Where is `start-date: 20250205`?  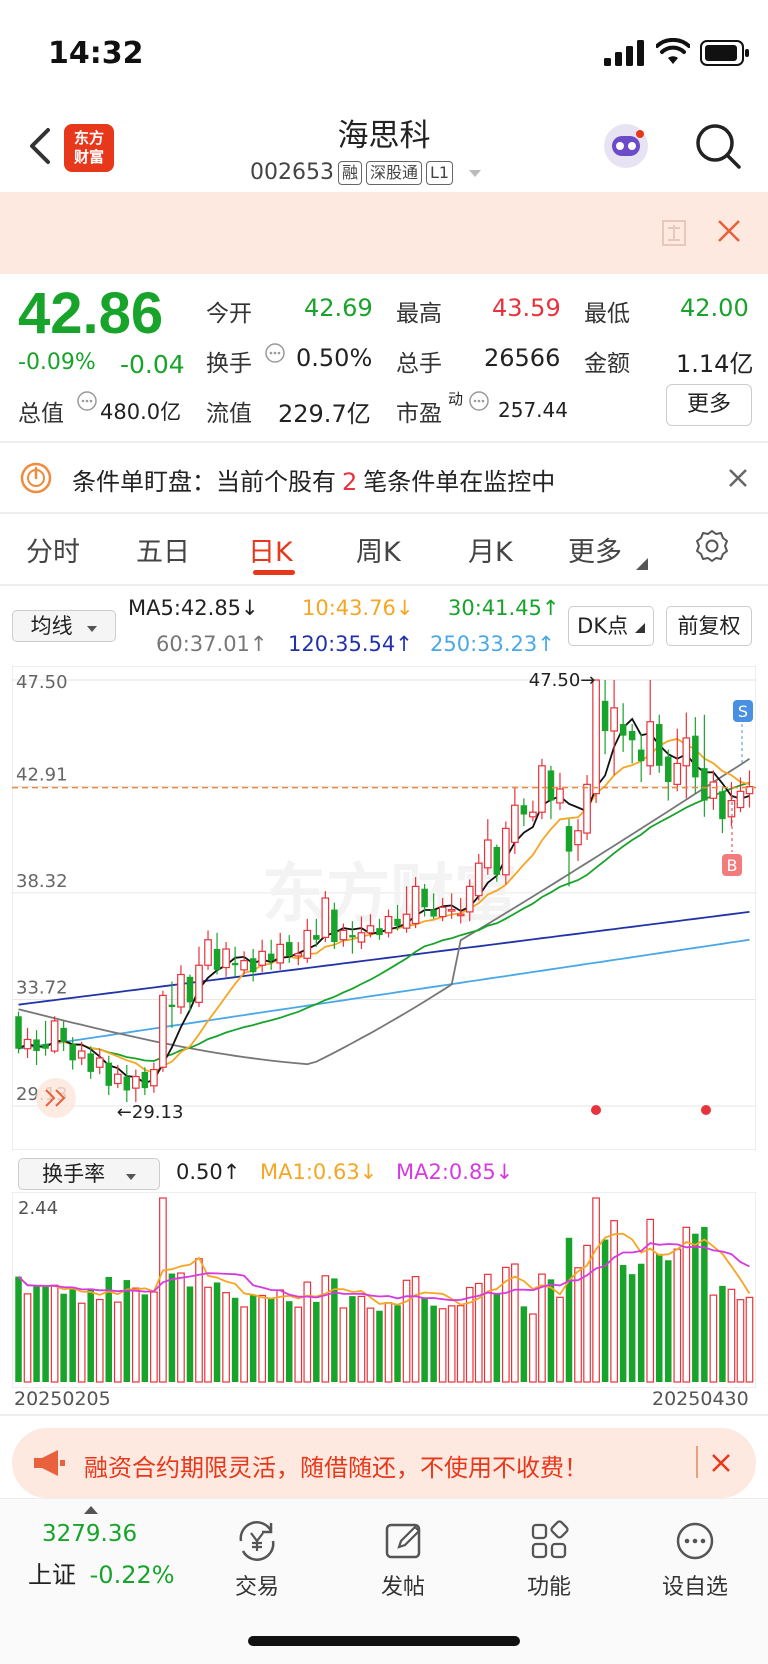 start-date: 20250205 is located at coordinates (62, 1399).